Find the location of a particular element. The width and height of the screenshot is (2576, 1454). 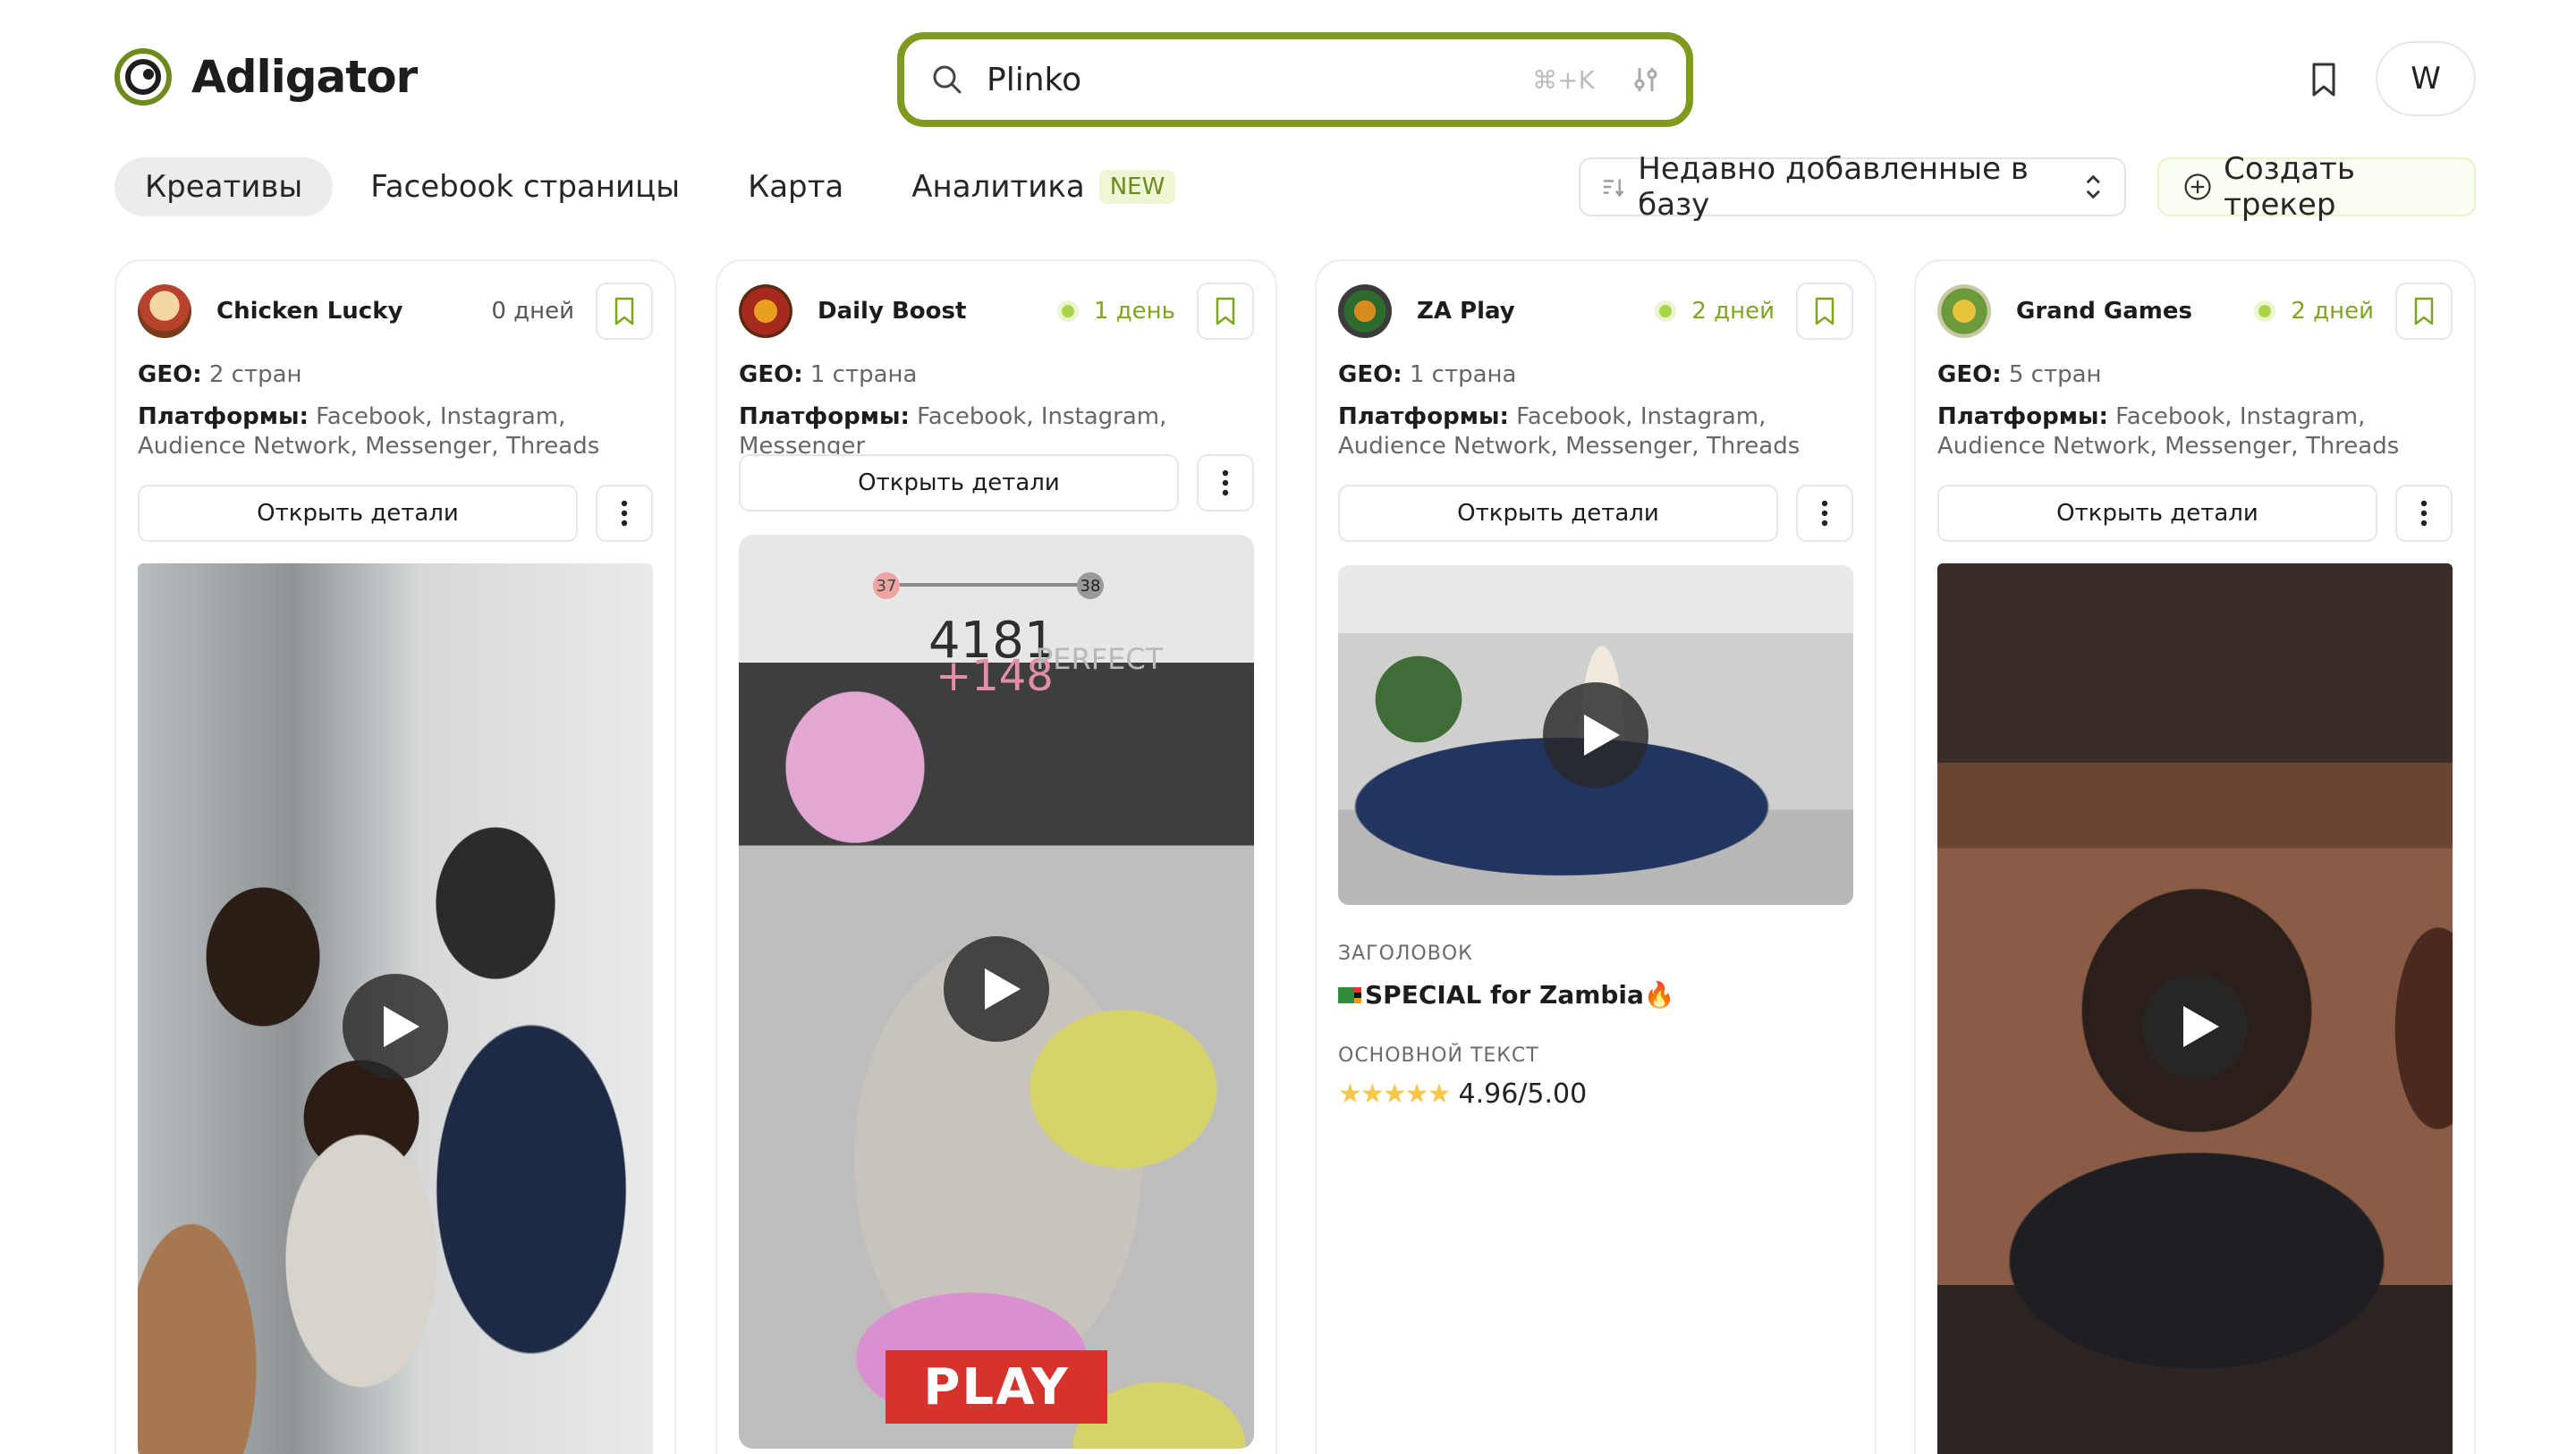

geo-info: GEO: 2 стран is located at coordinates (220, 375).